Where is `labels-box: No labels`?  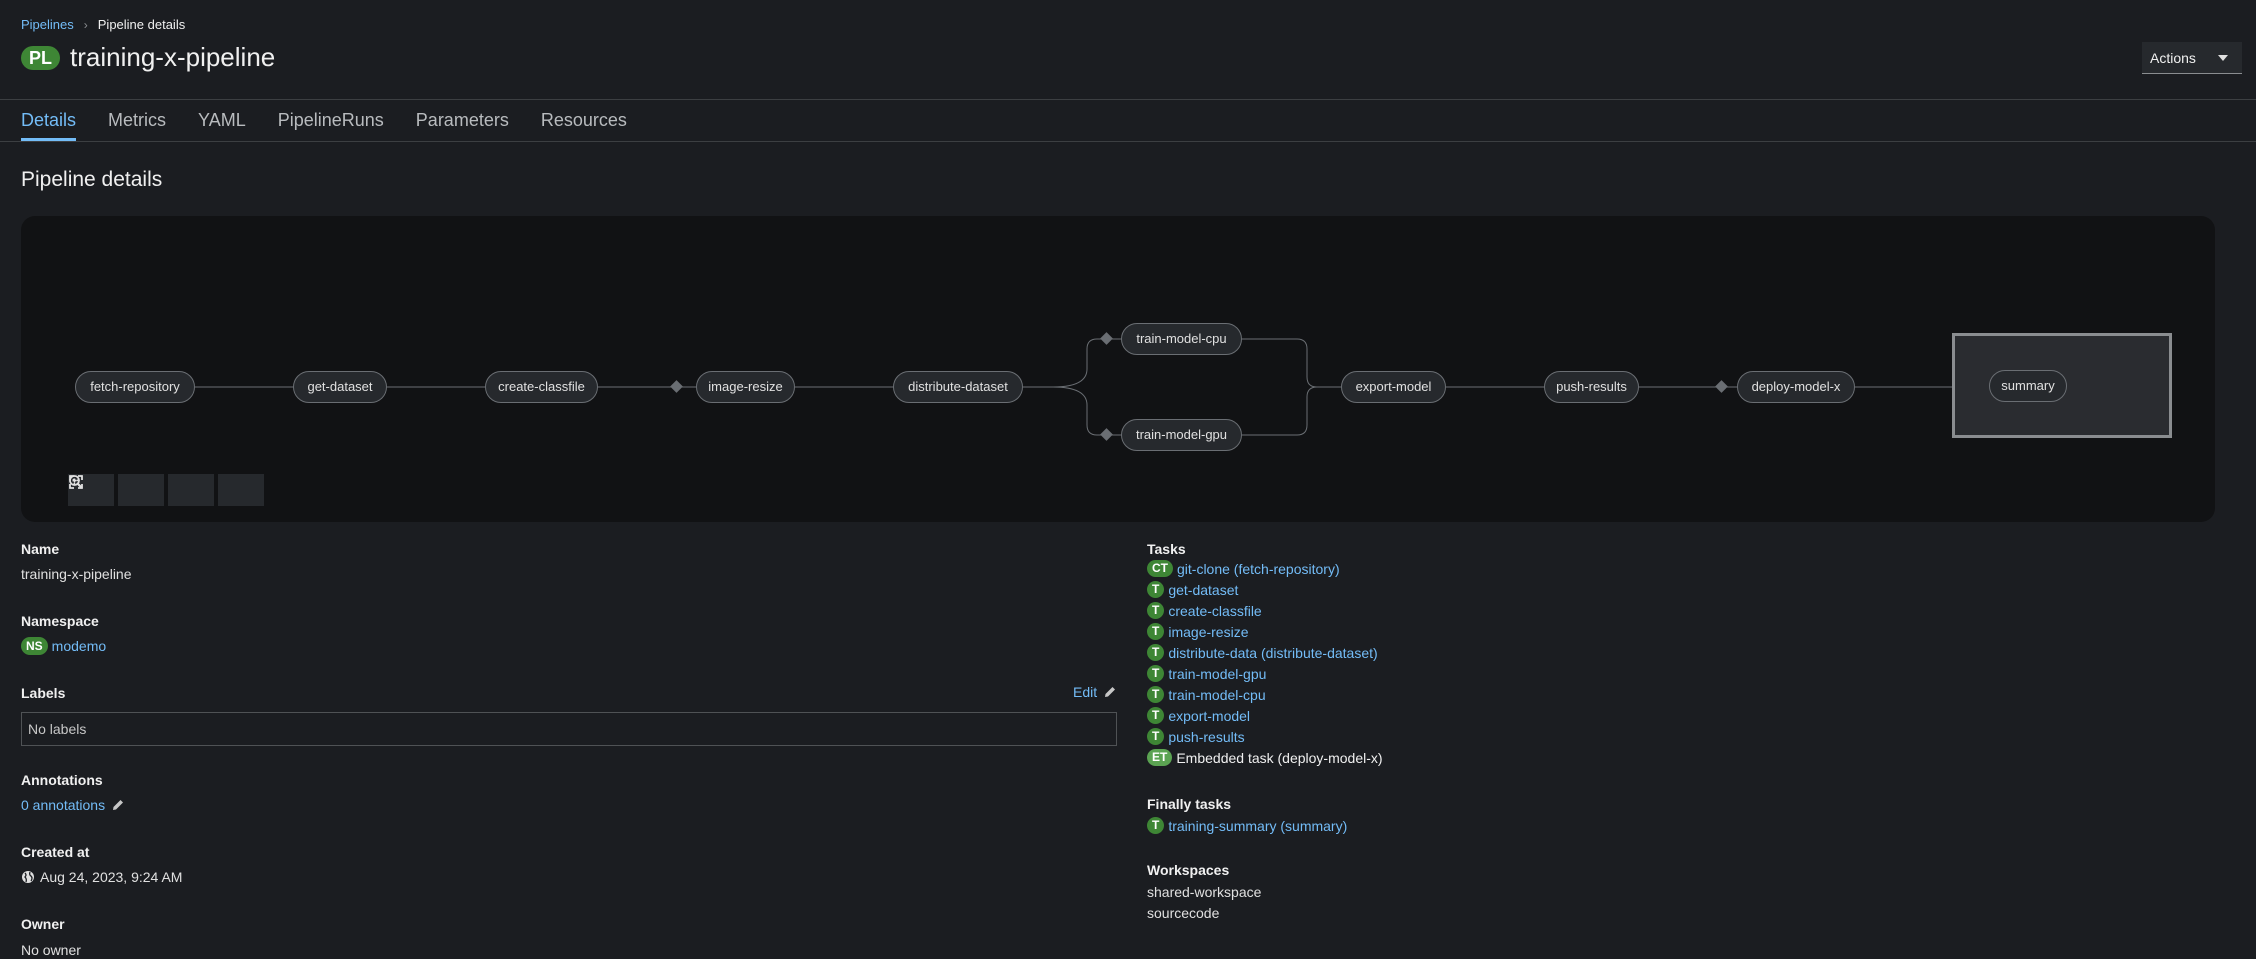
labels-box: No labels is located at coordinates (569, 729).